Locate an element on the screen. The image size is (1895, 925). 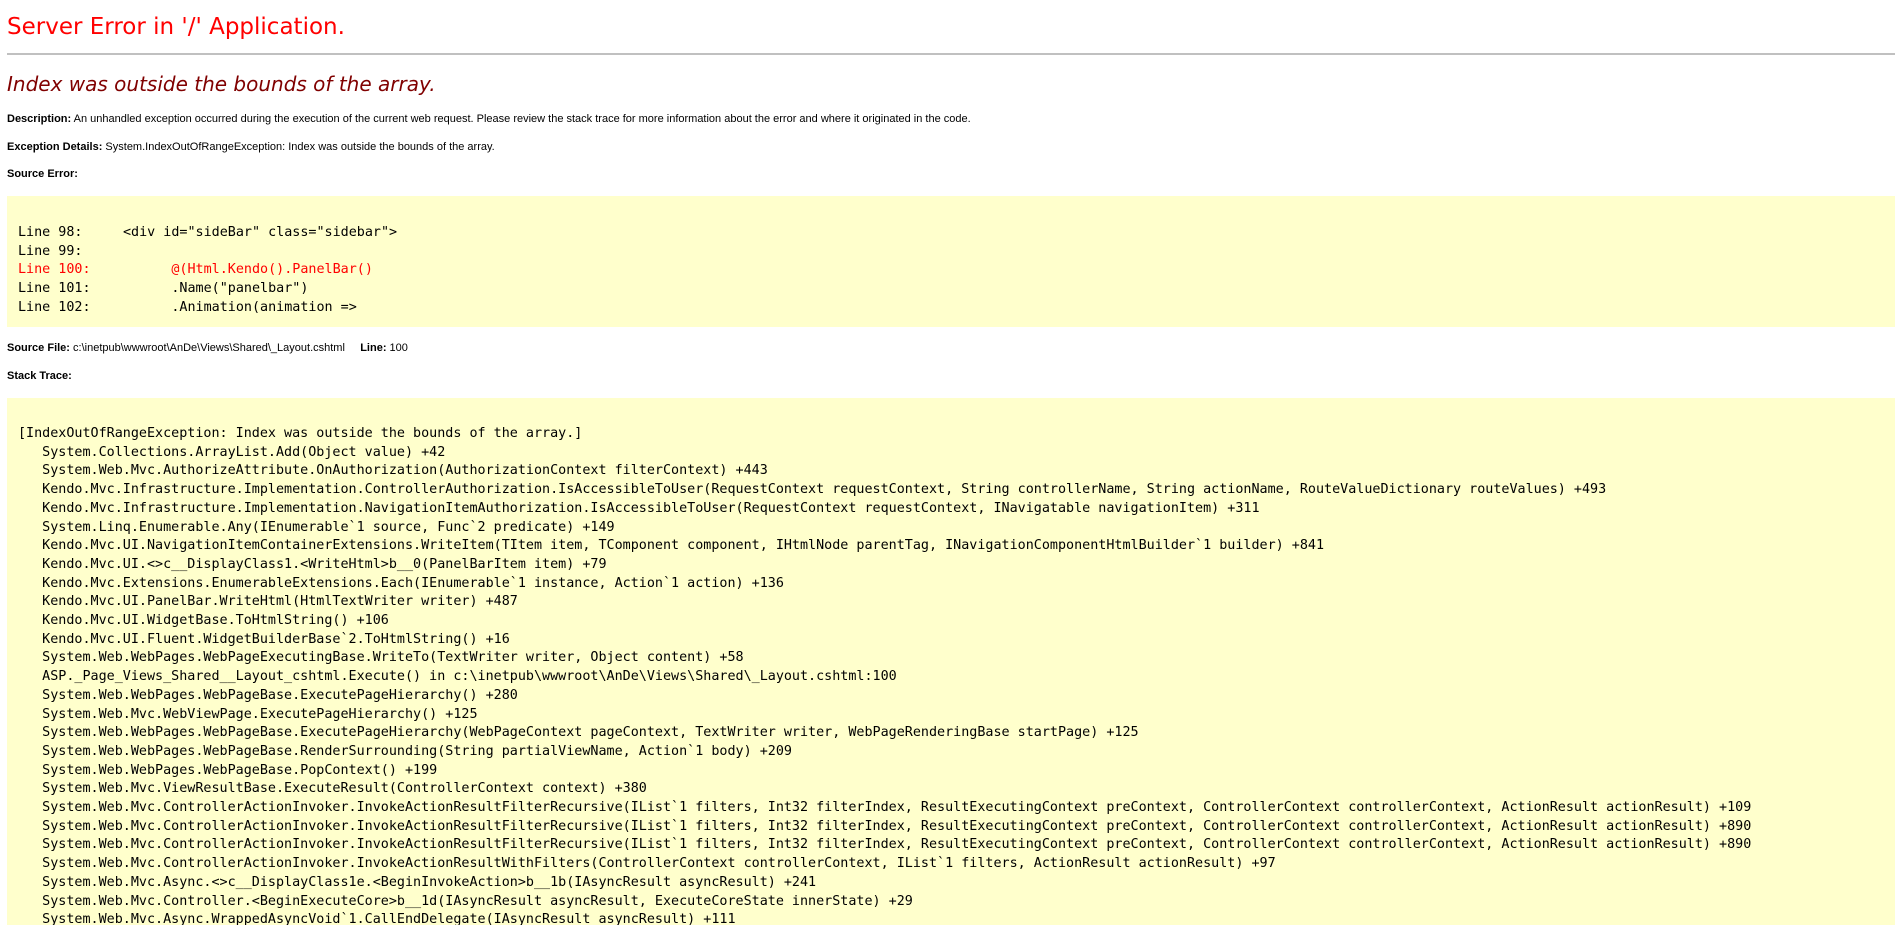
source-line-number: Line 99: is located at coordinates (50, 251).